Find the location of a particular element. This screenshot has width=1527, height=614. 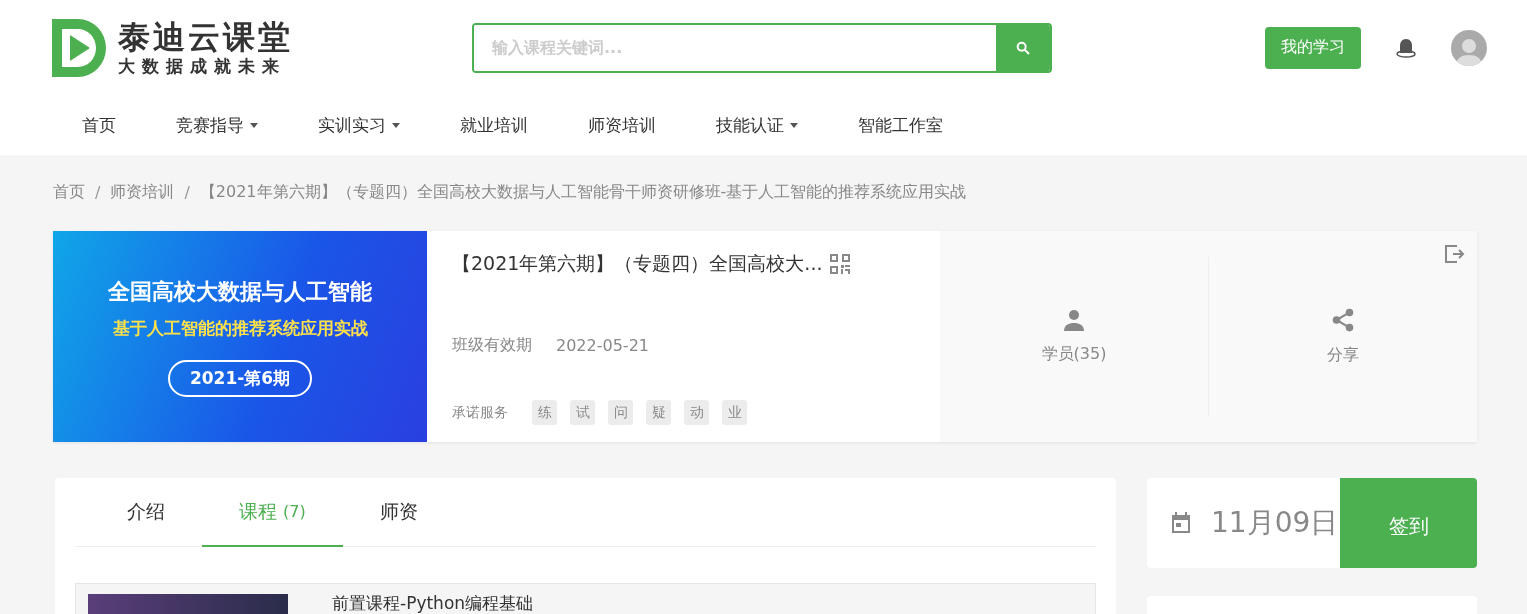

share-icon is located at coordinates (1343, 320).